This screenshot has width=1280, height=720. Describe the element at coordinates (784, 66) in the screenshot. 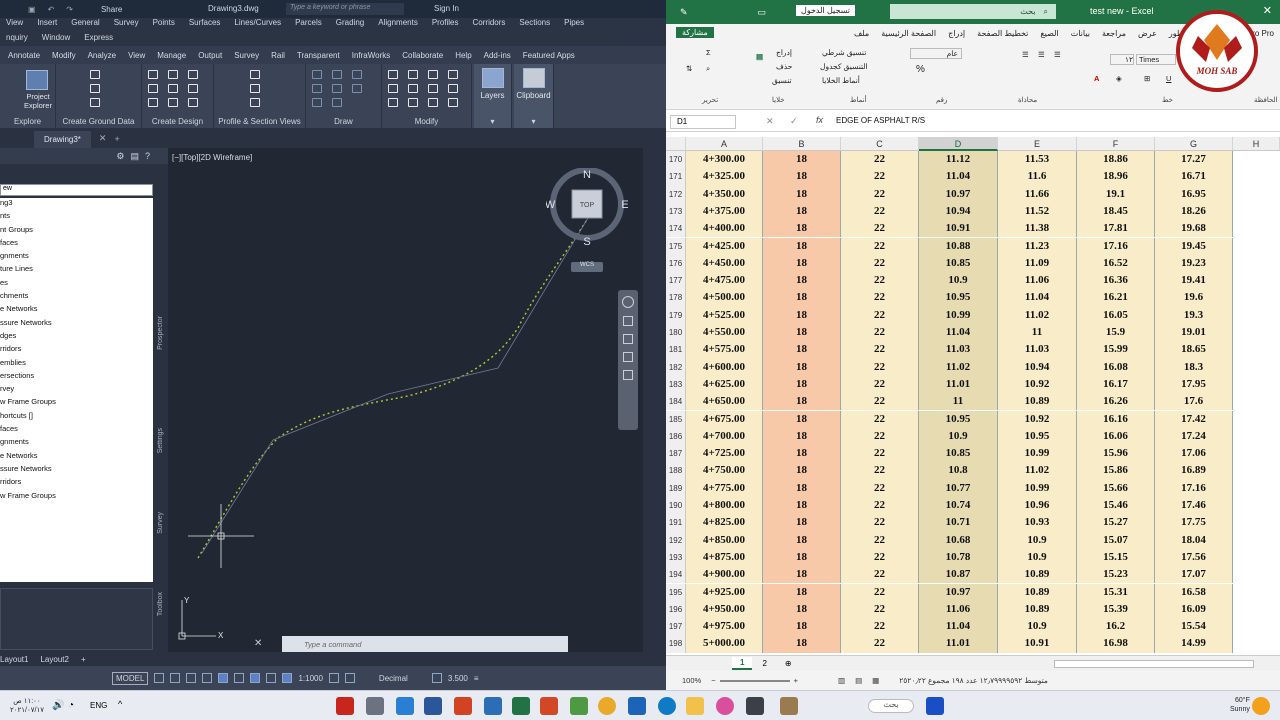

I see `delete-cells-button: حذف` at that location.